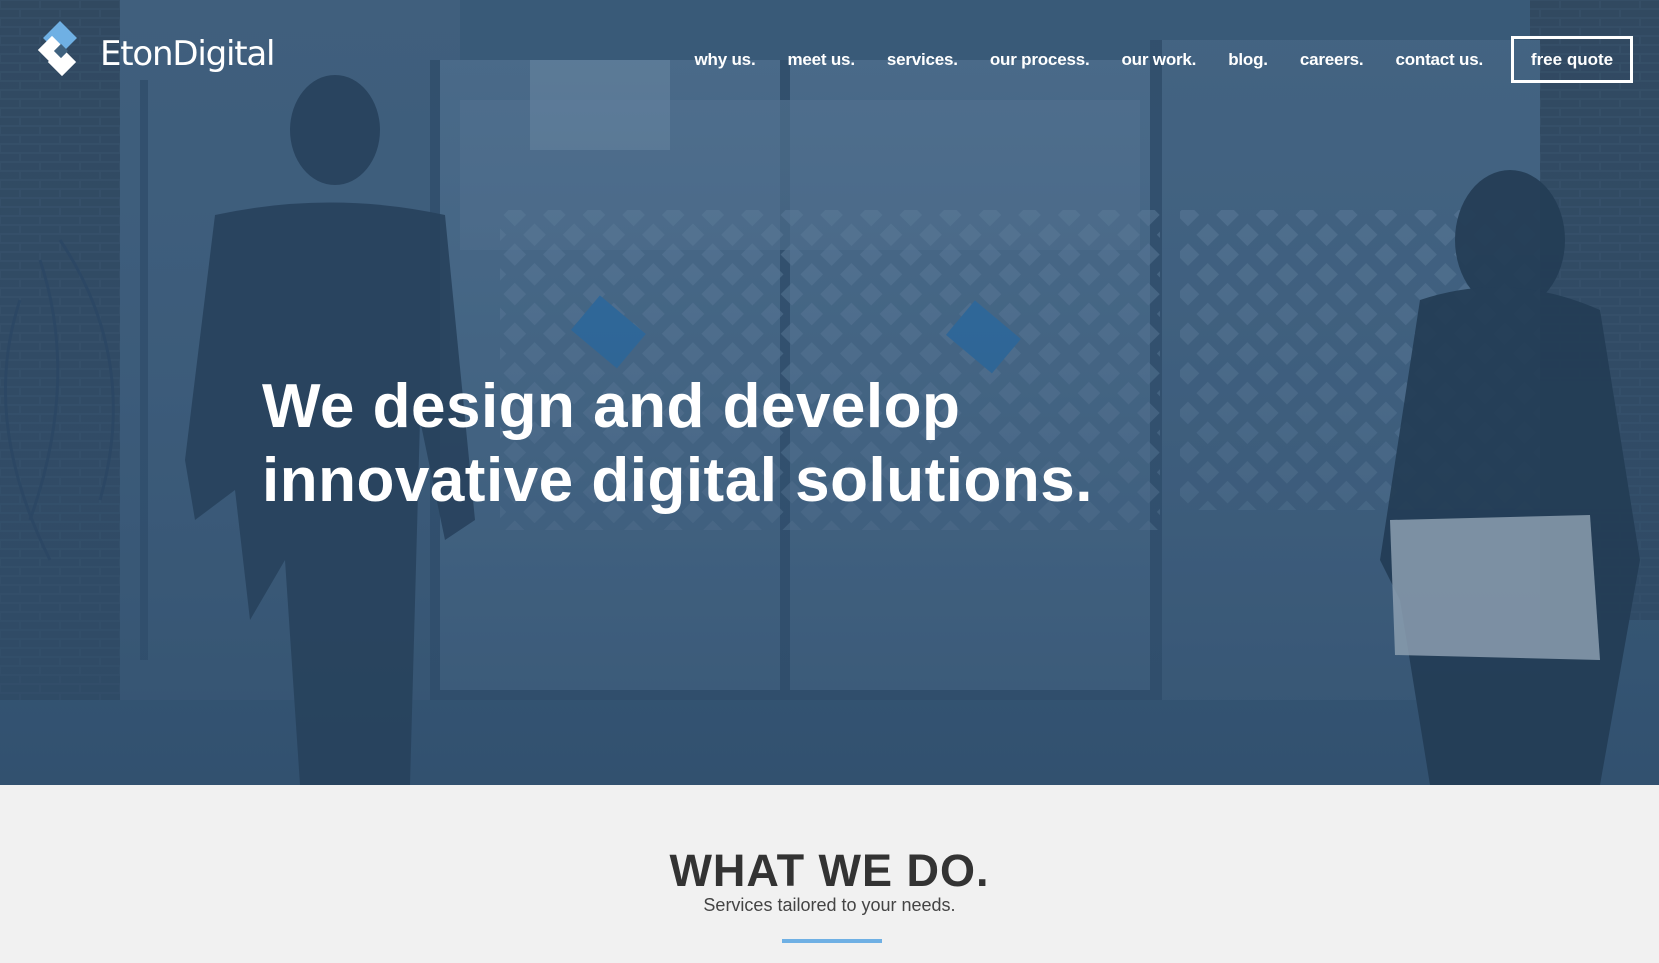 This screenshot has width=1659, height=963. What do you see at coordinates (821, 60) in the screenshot?
I see `nav-item-meet-us: meet us.` at bounding box center [821, 60].